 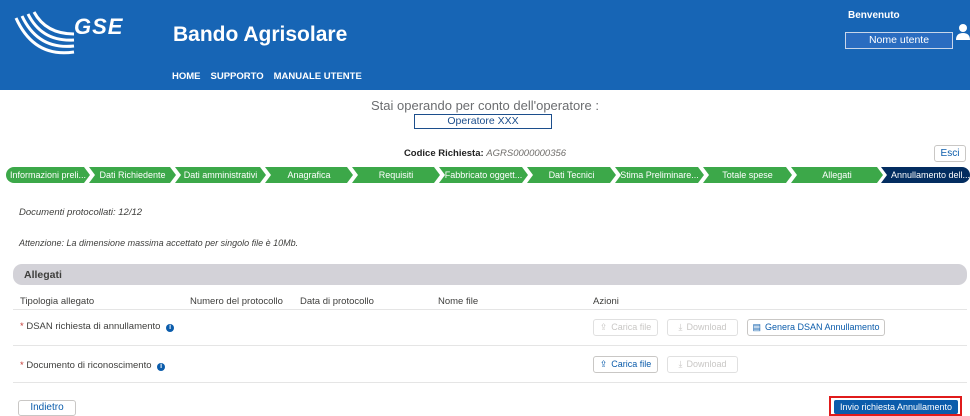 I want to click on table-row-documento: * Documento di riconoscimento i, so click(x=93, y=365).